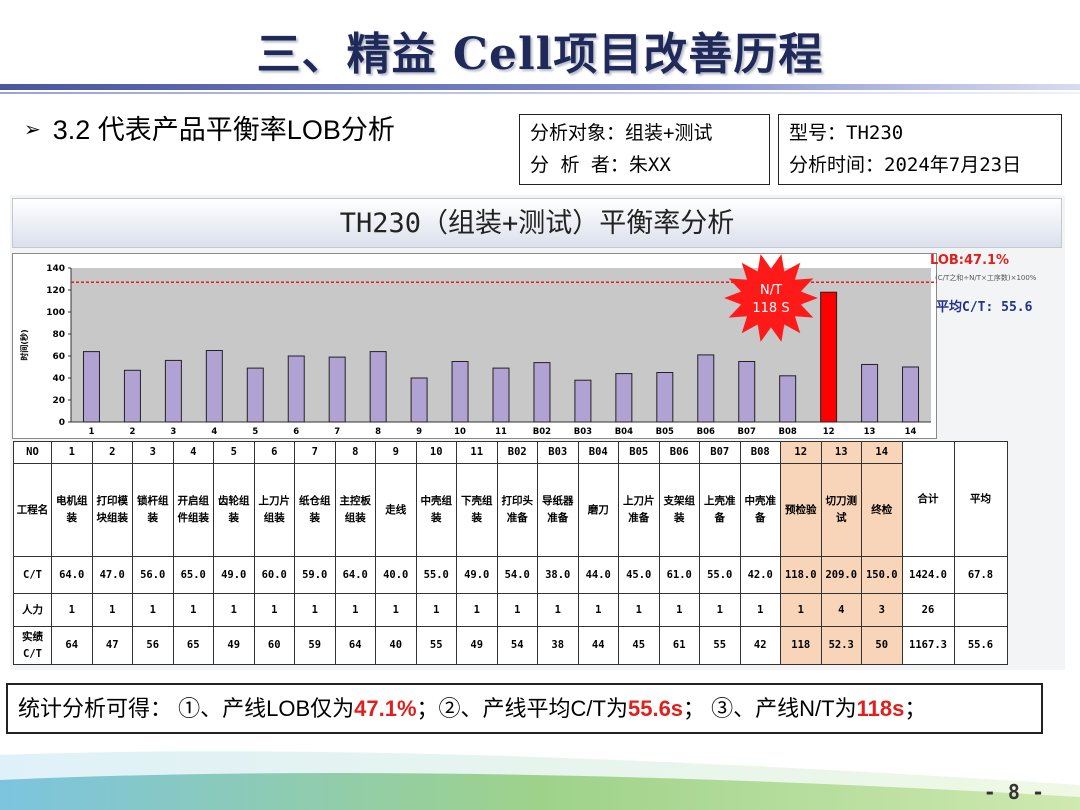 The width and height of the screenshot is (1080, 810). I want to click on x-tick-label: 3, so click(173, 432).